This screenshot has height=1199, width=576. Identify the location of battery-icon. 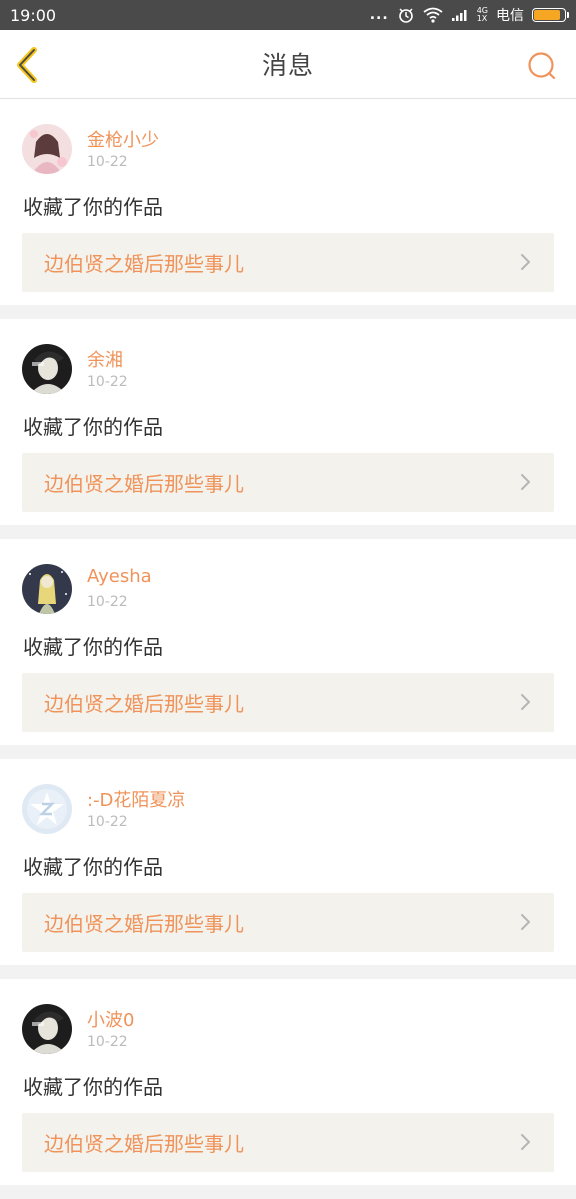
(550, 15).